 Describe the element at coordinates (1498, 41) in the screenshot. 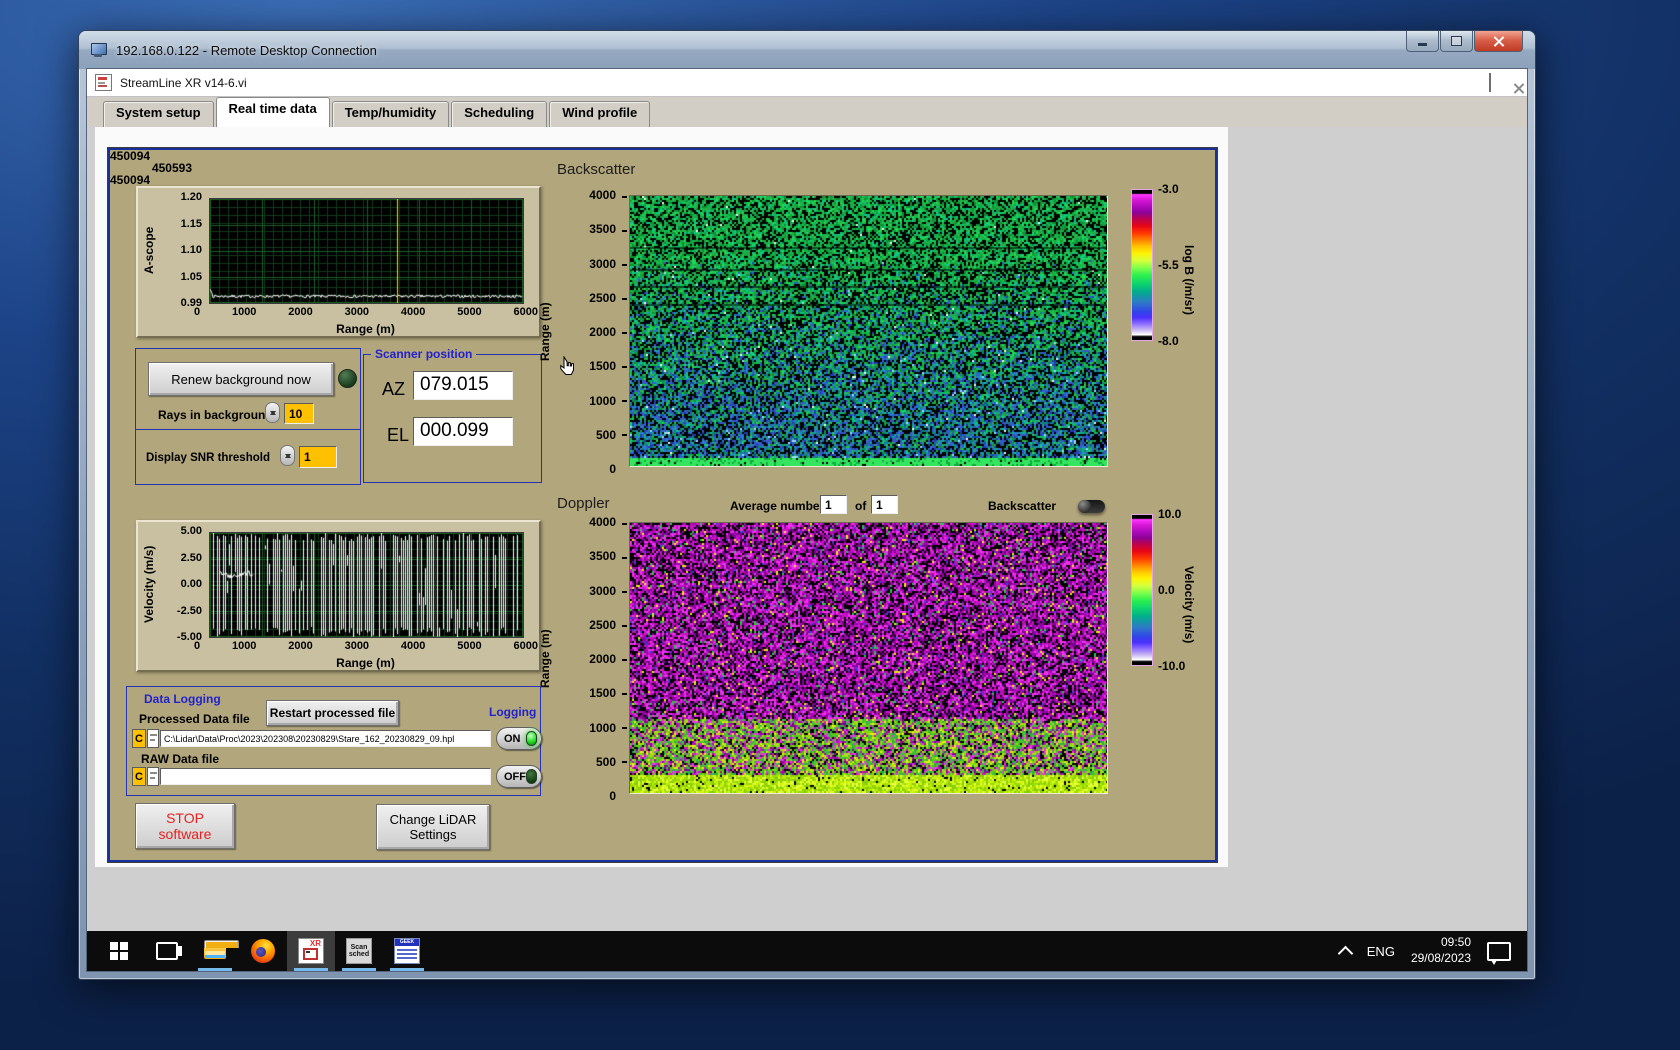

I see `rdp-close-button` at that location.